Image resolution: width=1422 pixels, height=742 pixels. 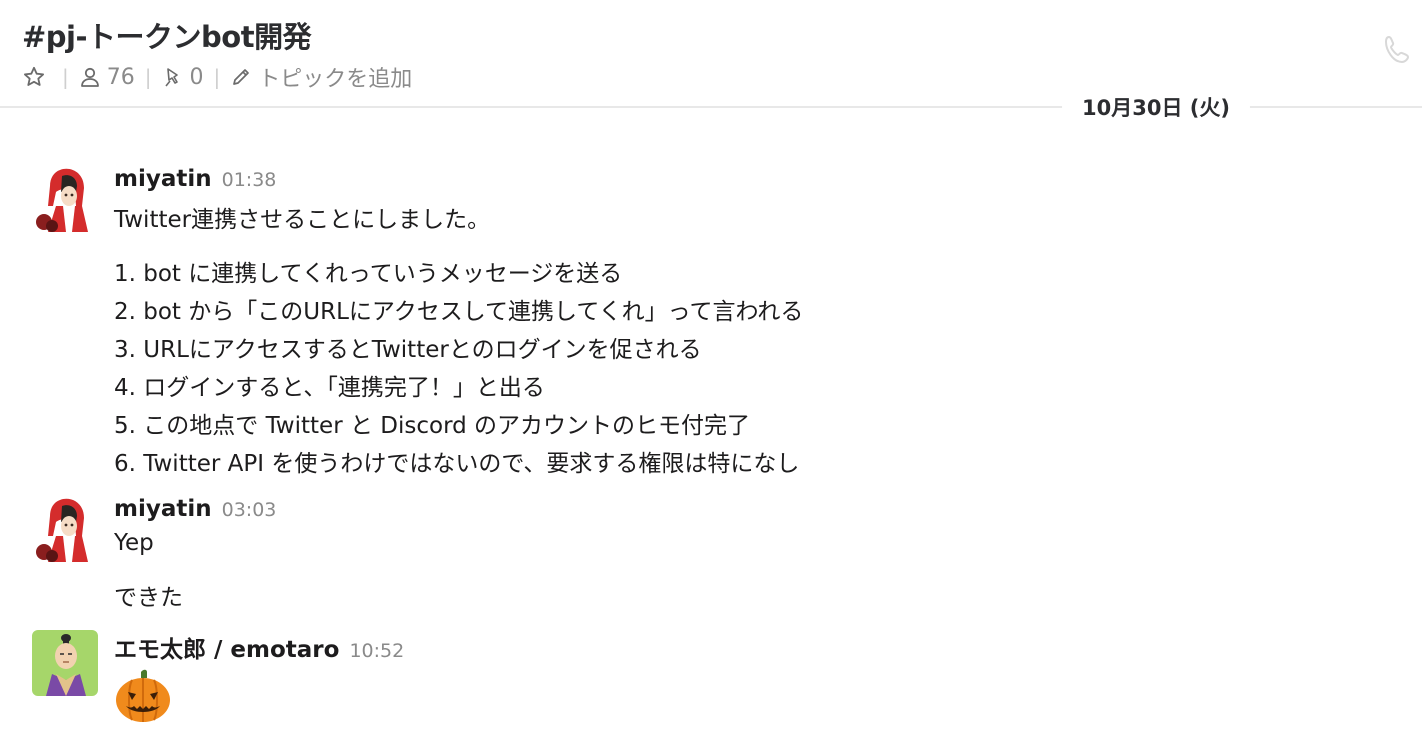 I want to click on person-icon, so click(x=90, y=77).